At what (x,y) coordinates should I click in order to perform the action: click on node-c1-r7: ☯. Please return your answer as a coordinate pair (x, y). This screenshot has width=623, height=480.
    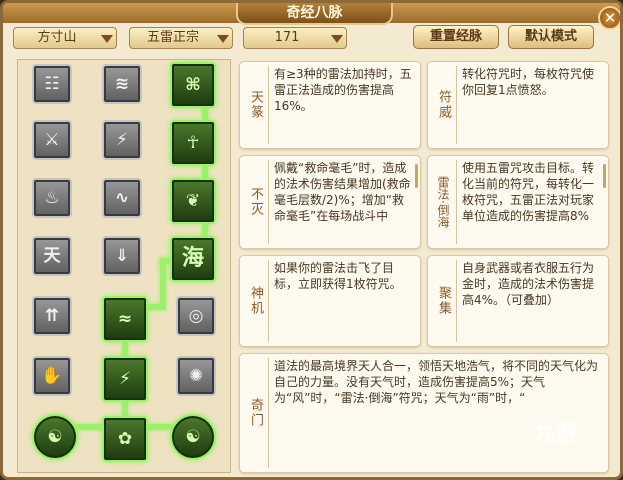
    Looking at the image, I should click on (55, 437).